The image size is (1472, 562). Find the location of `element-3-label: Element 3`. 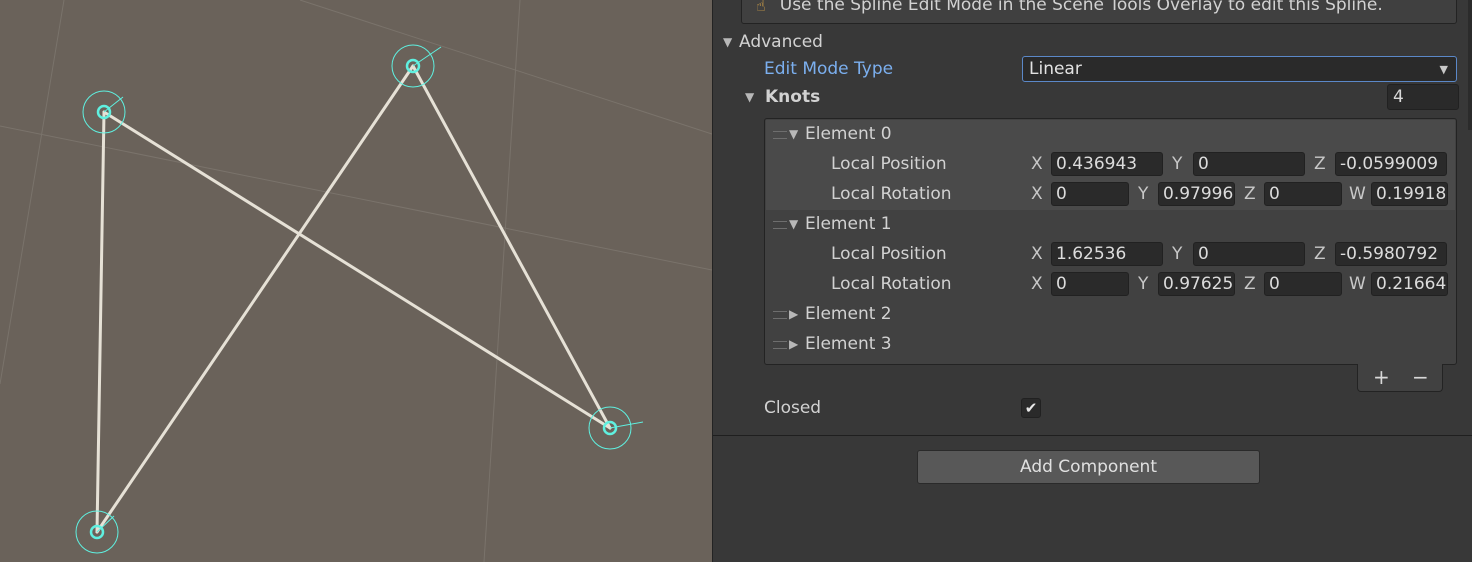

element-3-label: Element 3 is located at coordinates (848, 344).